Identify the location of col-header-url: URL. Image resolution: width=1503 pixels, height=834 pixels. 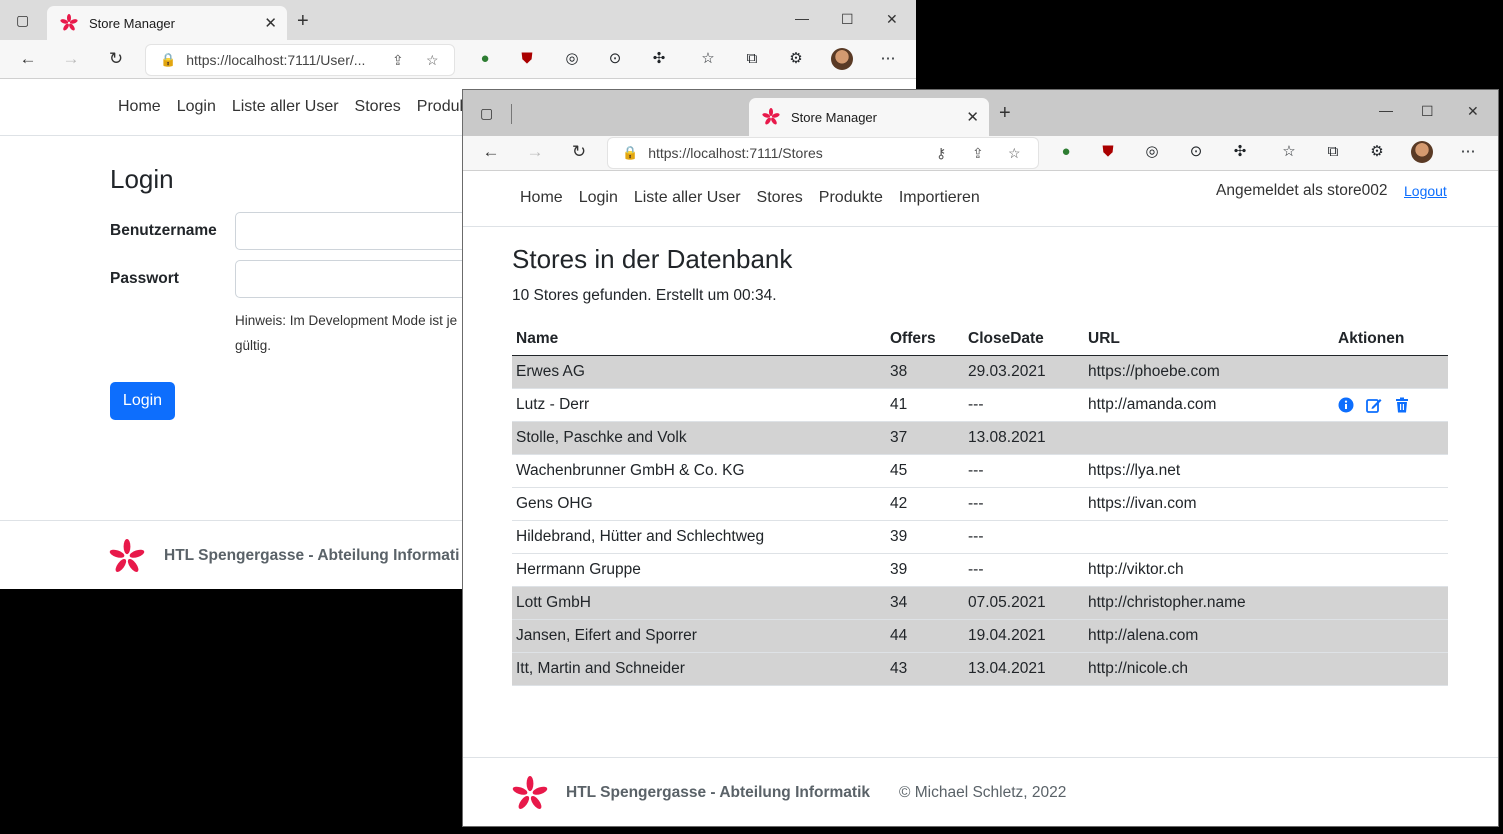
(1209, 339).